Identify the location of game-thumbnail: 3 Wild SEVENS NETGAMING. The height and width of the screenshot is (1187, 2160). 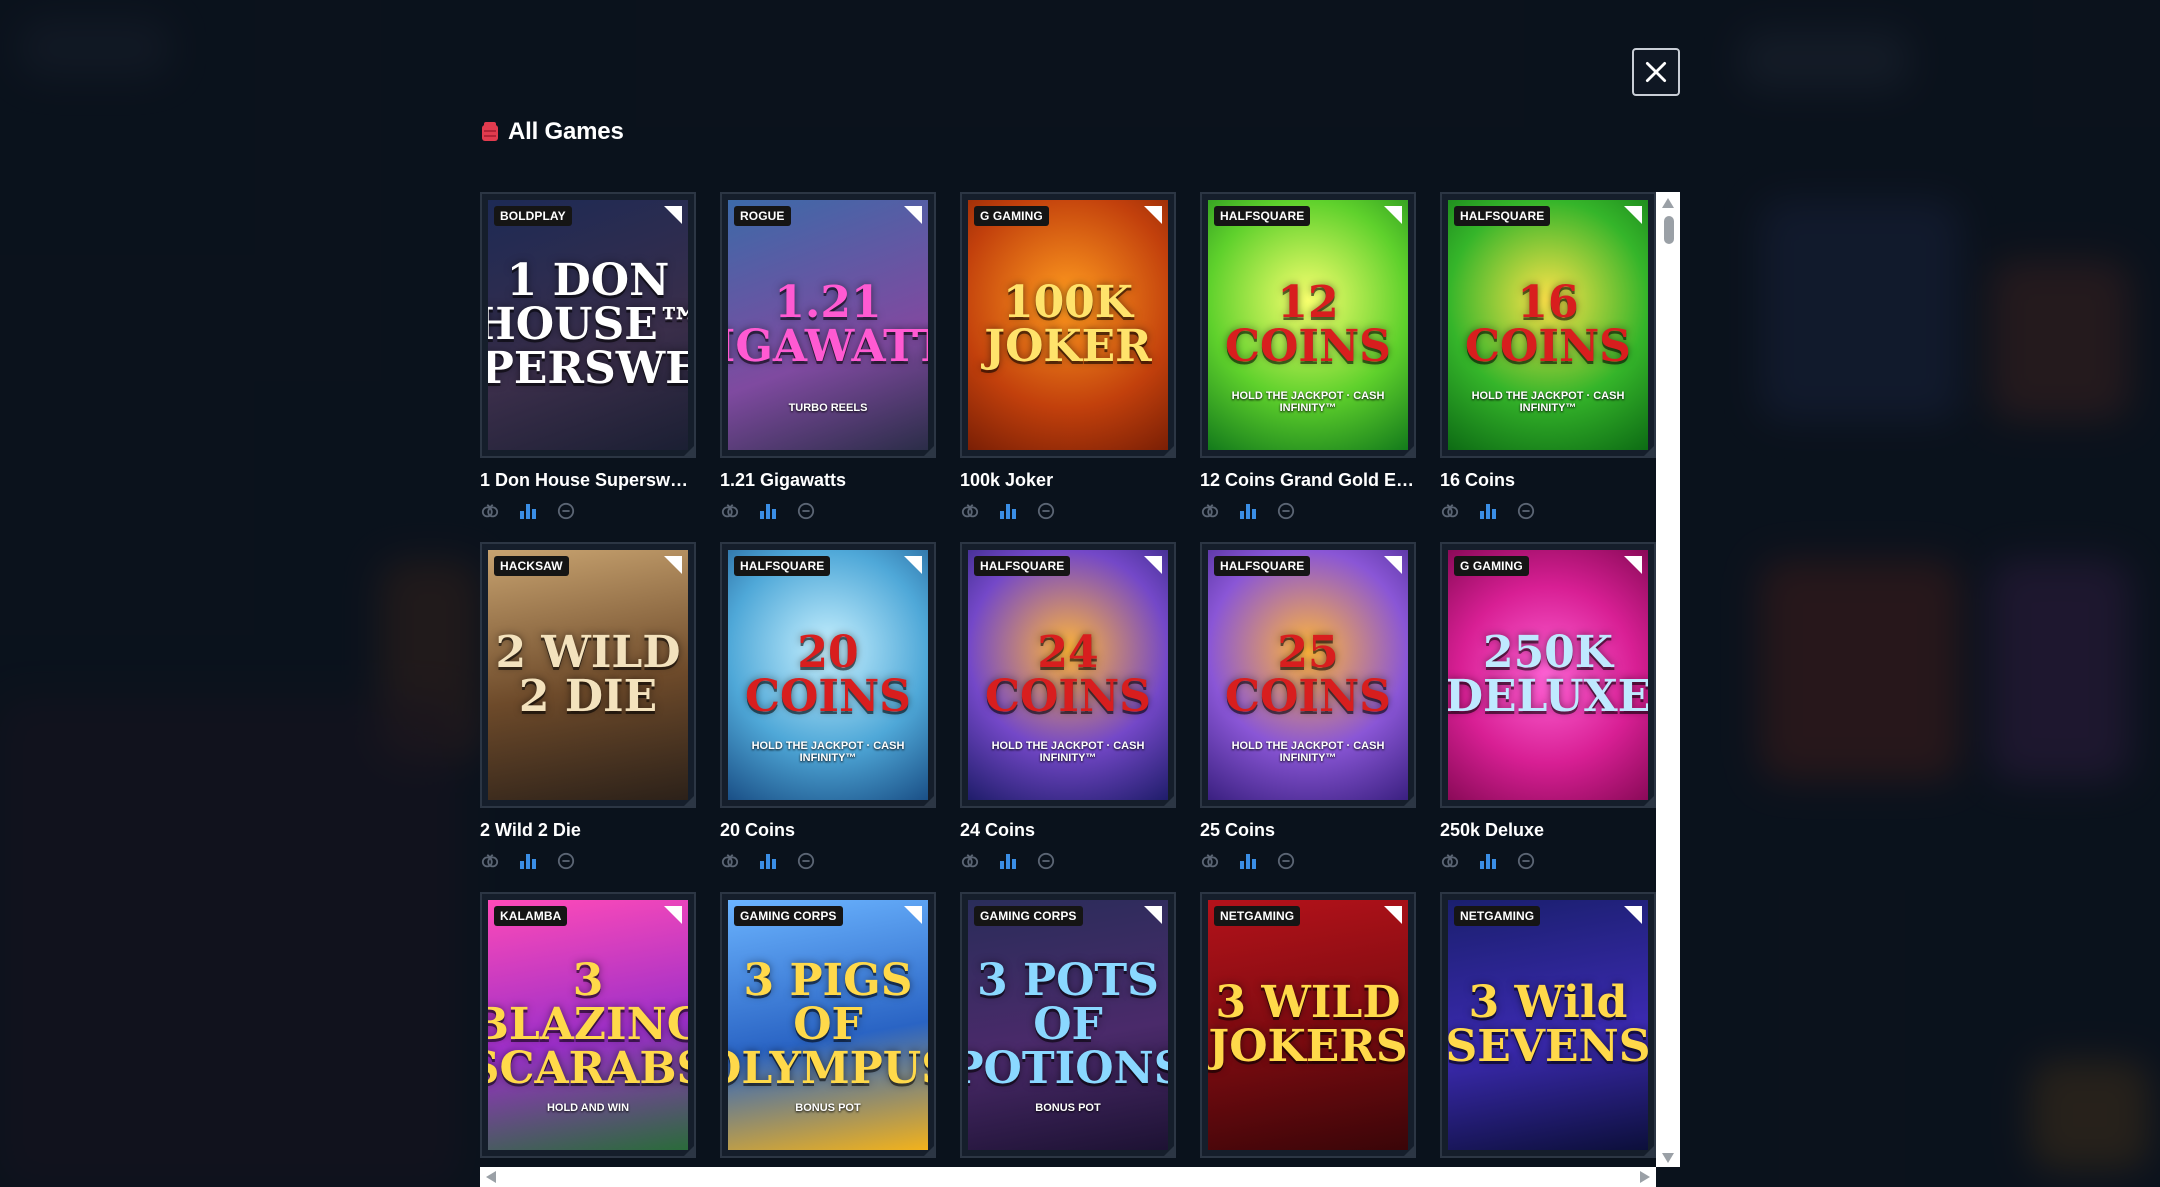
(1548, 1025).